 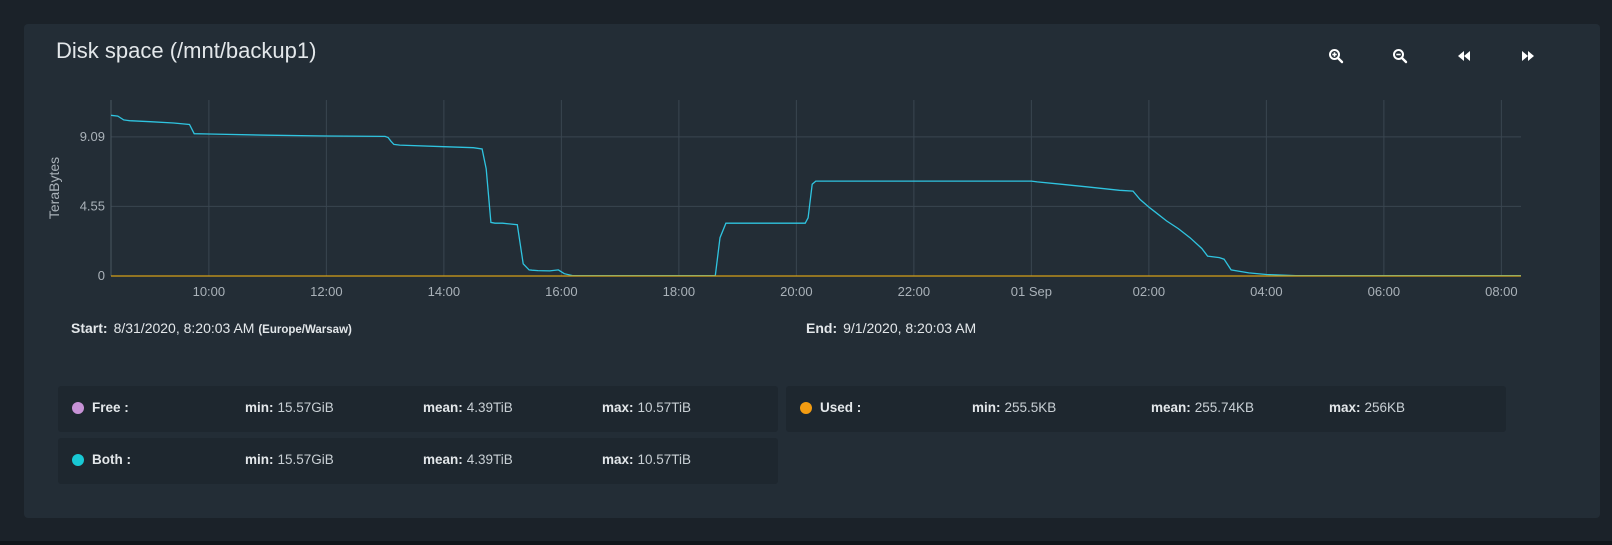 I want to click on legend-name: Used :, so click(x=841, y=407).